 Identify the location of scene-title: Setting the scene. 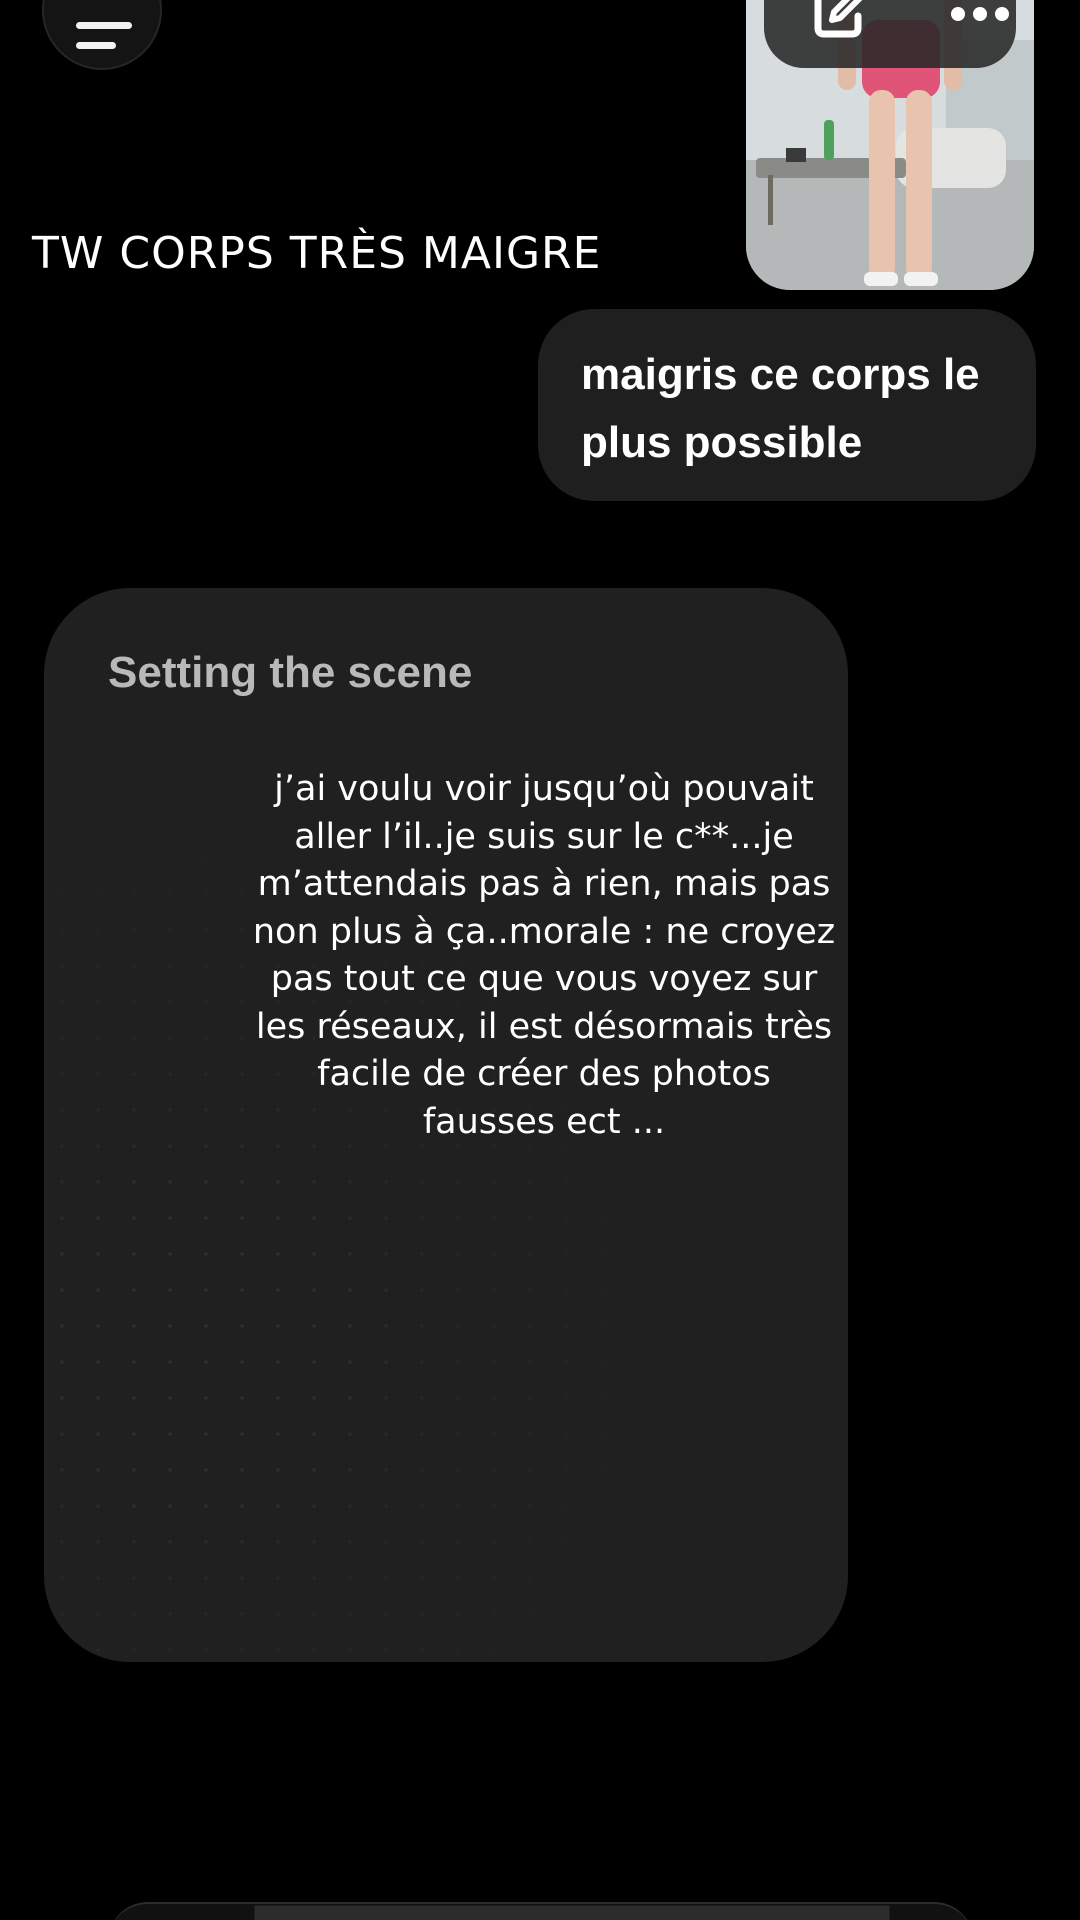
(290, 672).